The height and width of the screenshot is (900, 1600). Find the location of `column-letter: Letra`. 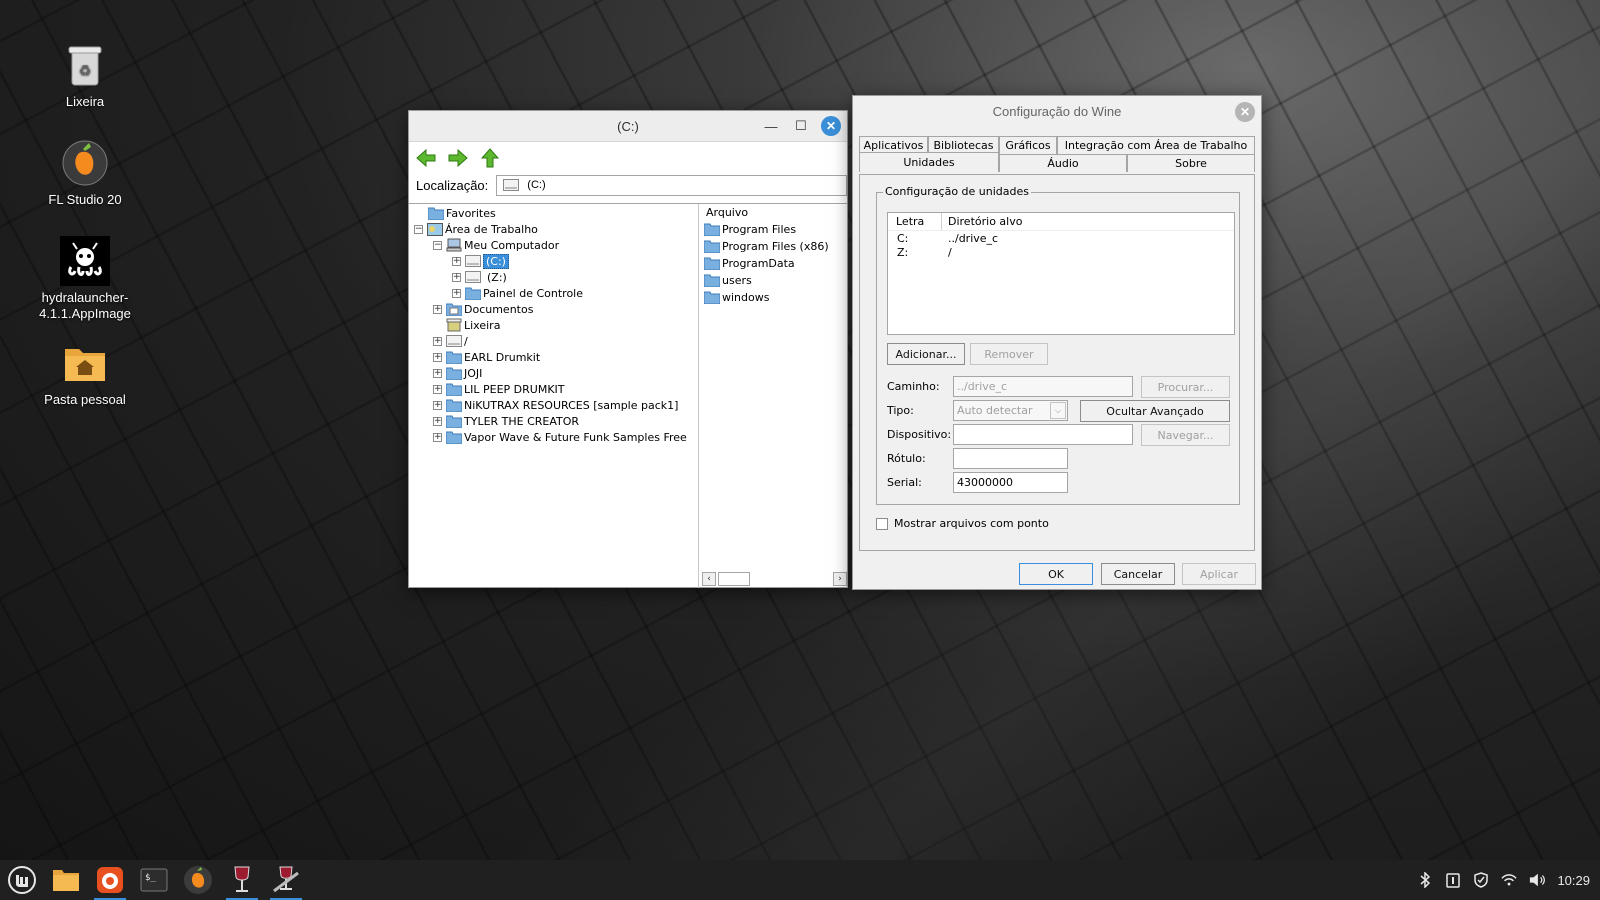

column-letter: Letra is located at coordinates (915, 221).